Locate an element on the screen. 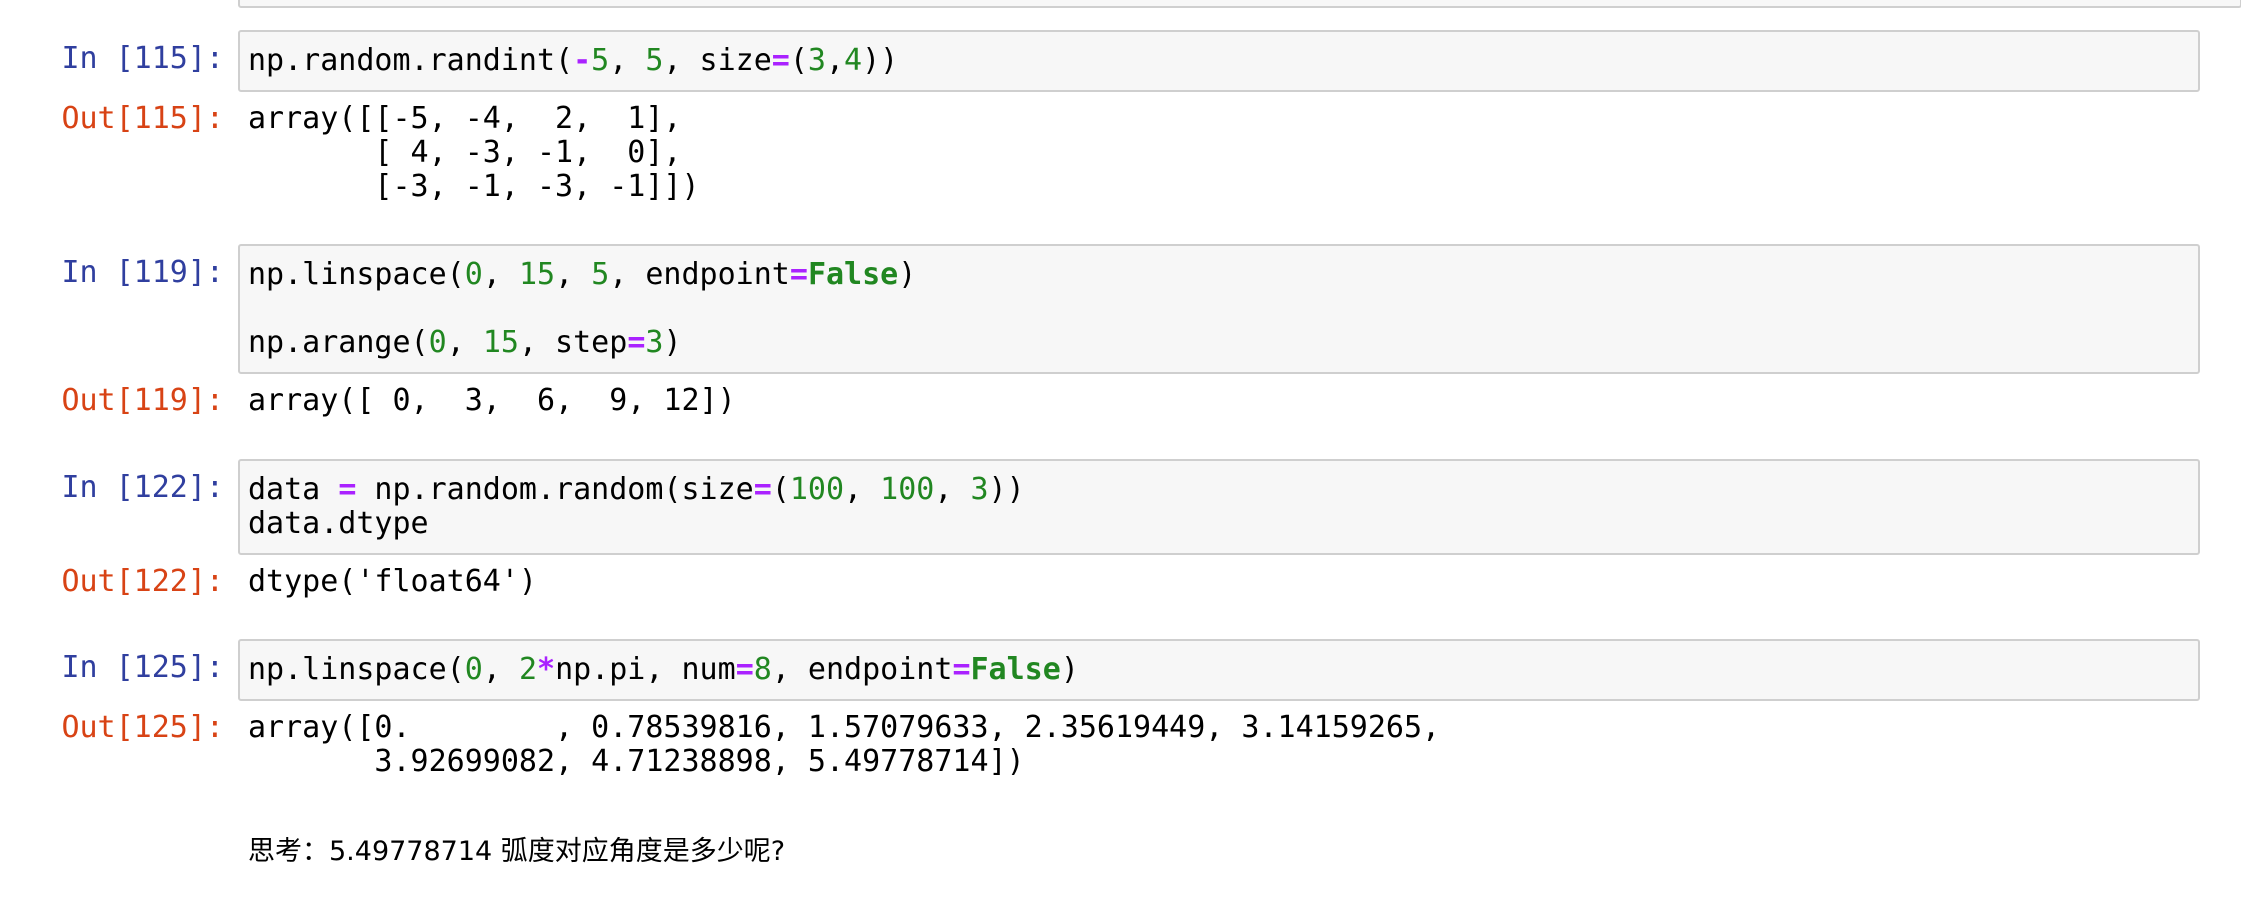  out-prompt: Out[122]: is located at coordinates (142, 581).